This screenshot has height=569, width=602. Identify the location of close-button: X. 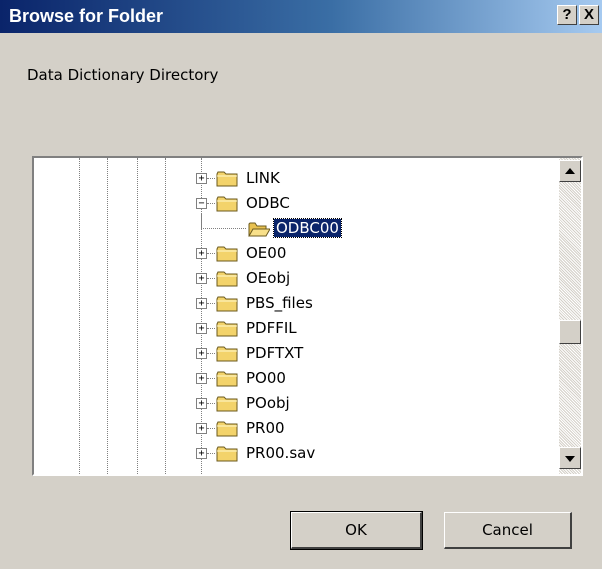
(589, 15).